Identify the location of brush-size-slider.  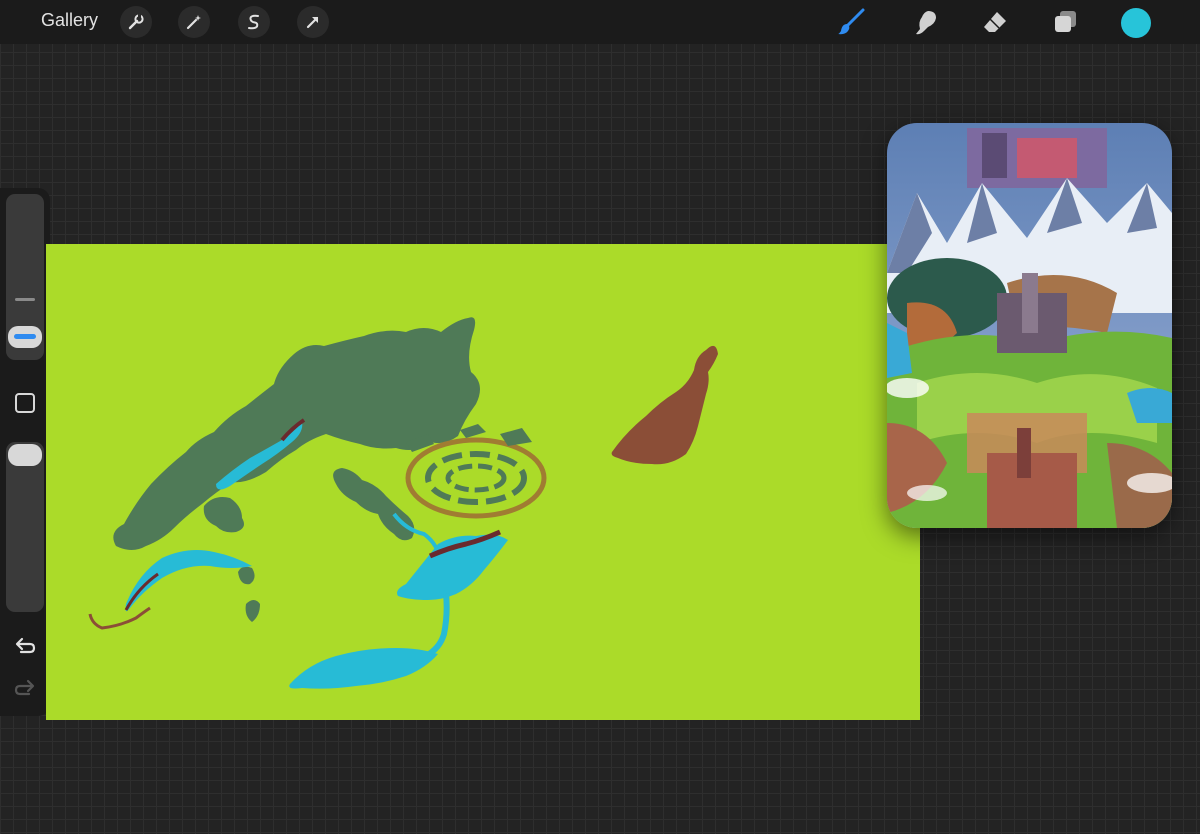
(25, 277).